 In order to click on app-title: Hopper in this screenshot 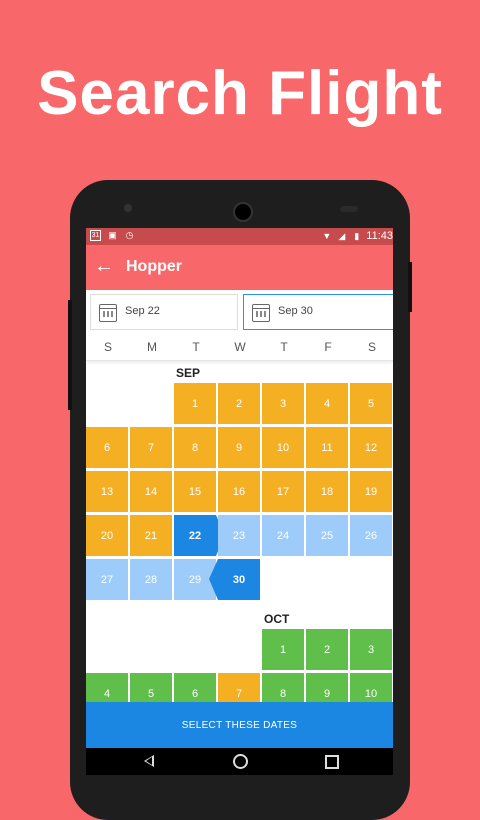, I will do `click(154, 266)`.